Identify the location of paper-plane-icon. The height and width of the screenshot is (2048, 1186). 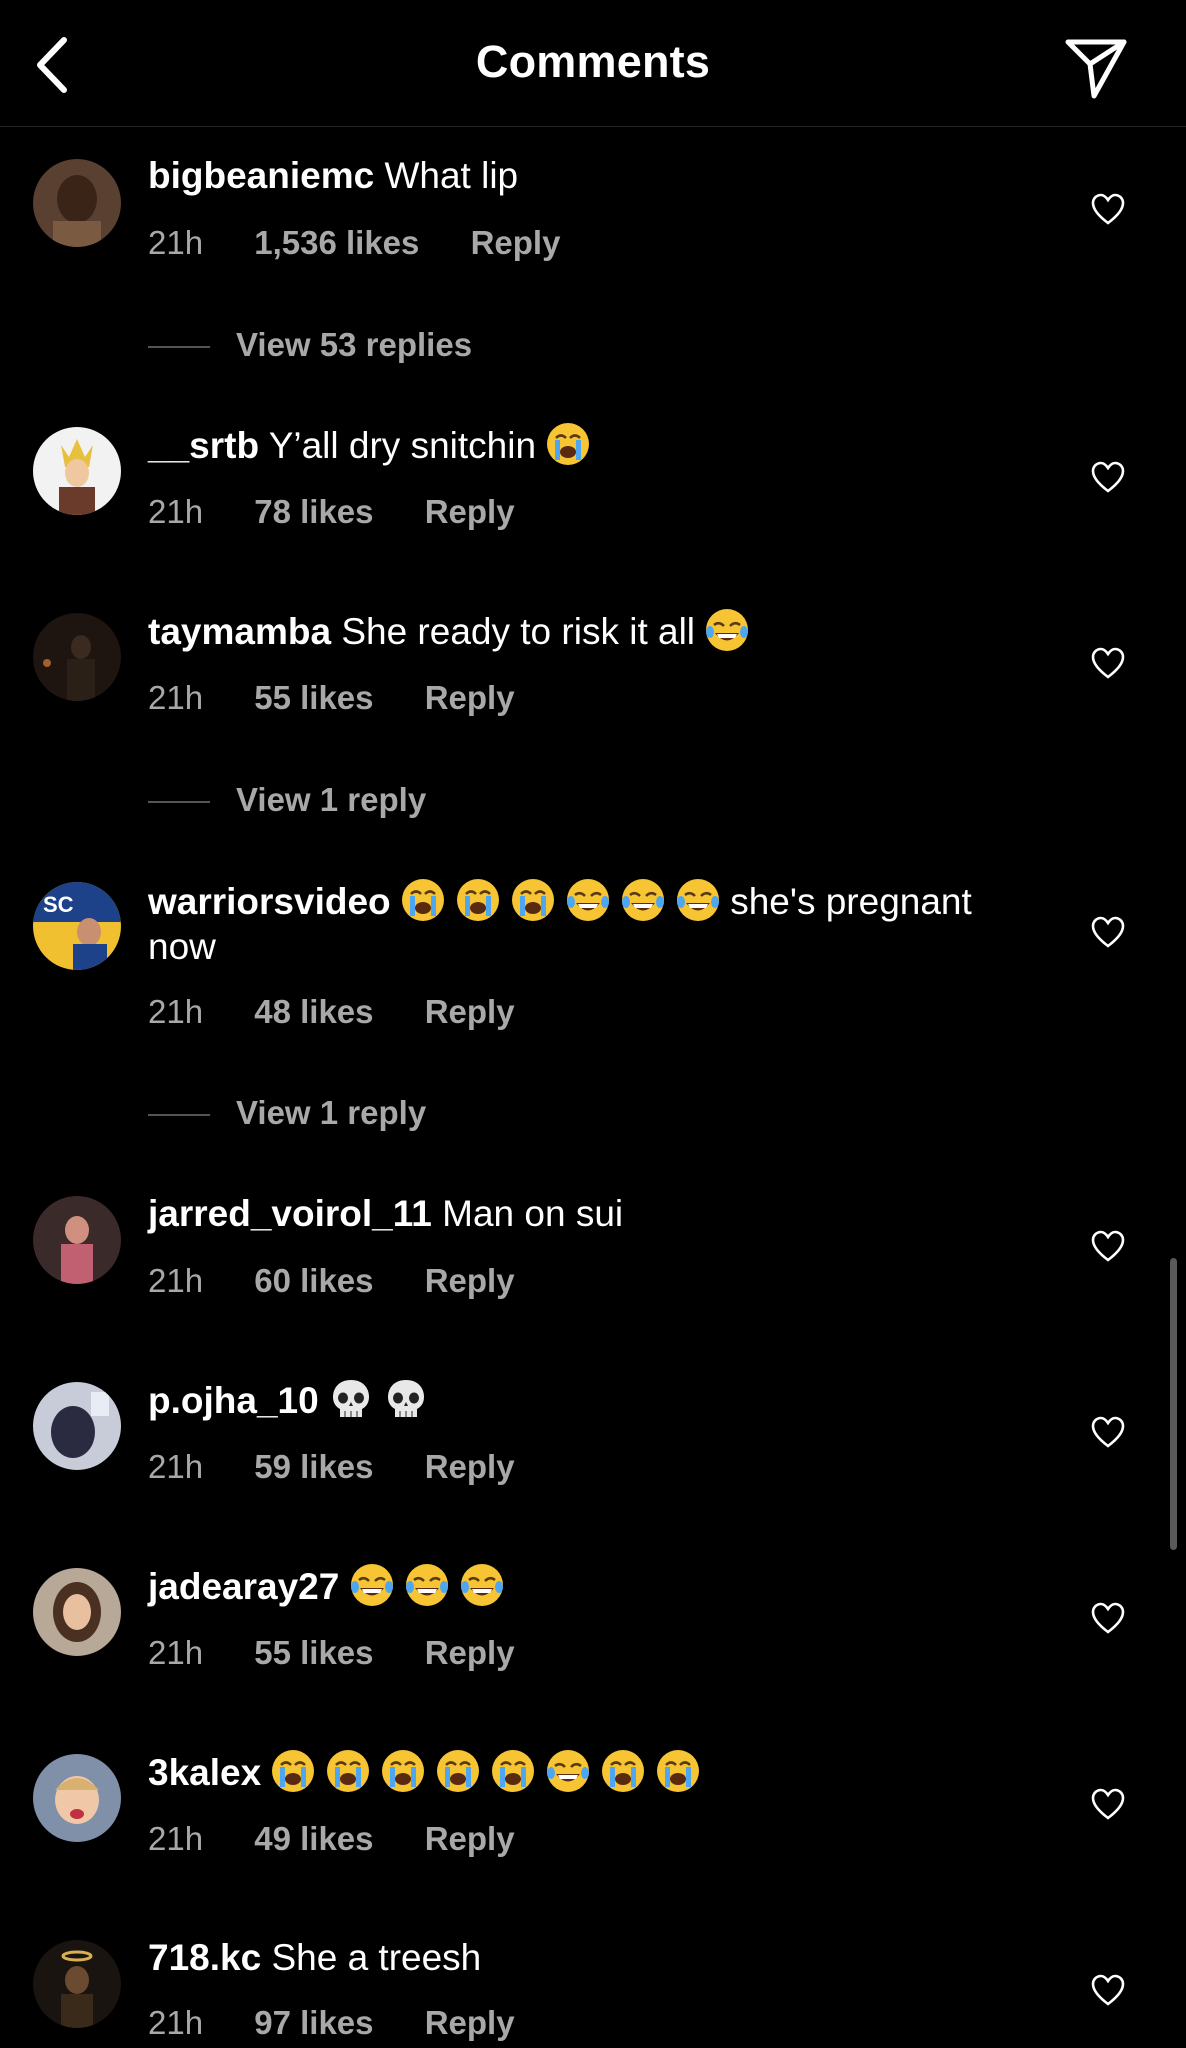
(1096, 69).